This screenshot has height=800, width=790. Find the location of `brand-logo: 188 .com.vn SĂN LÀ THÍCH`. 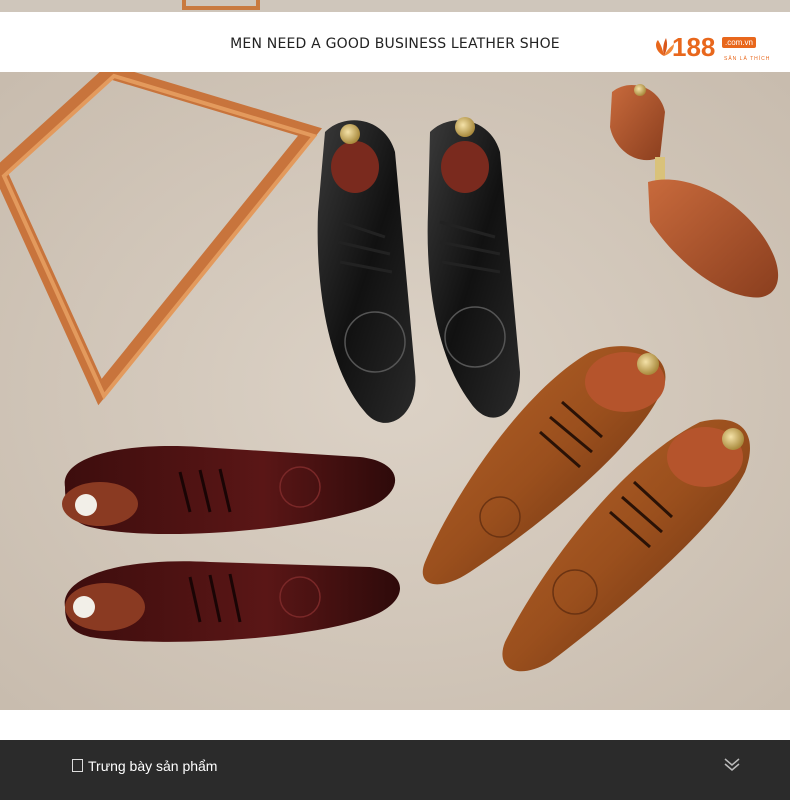

brand-logo: 188 .com.vn SĂN LÀ THÍCH is located at coordinates (712, 50).